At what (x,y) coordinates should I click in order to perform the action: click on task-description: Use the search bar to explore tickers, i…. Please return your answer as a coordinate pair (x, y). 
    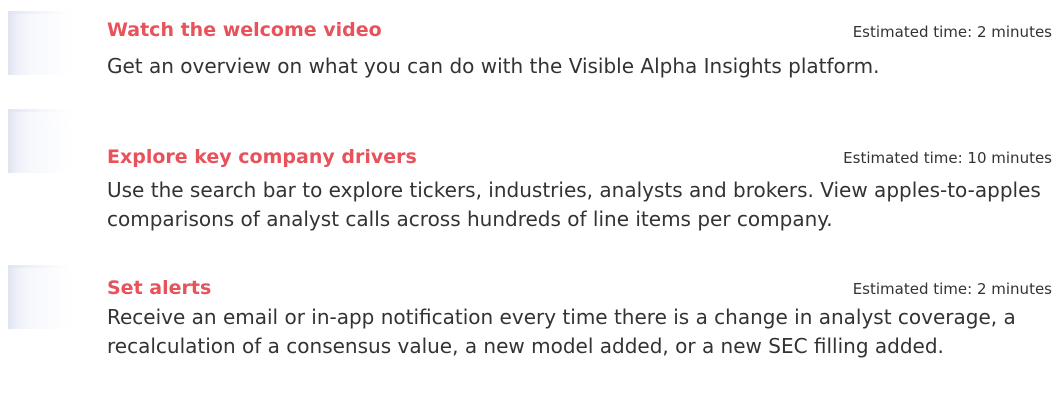
    Looking at the image, I should click on (574, 204).